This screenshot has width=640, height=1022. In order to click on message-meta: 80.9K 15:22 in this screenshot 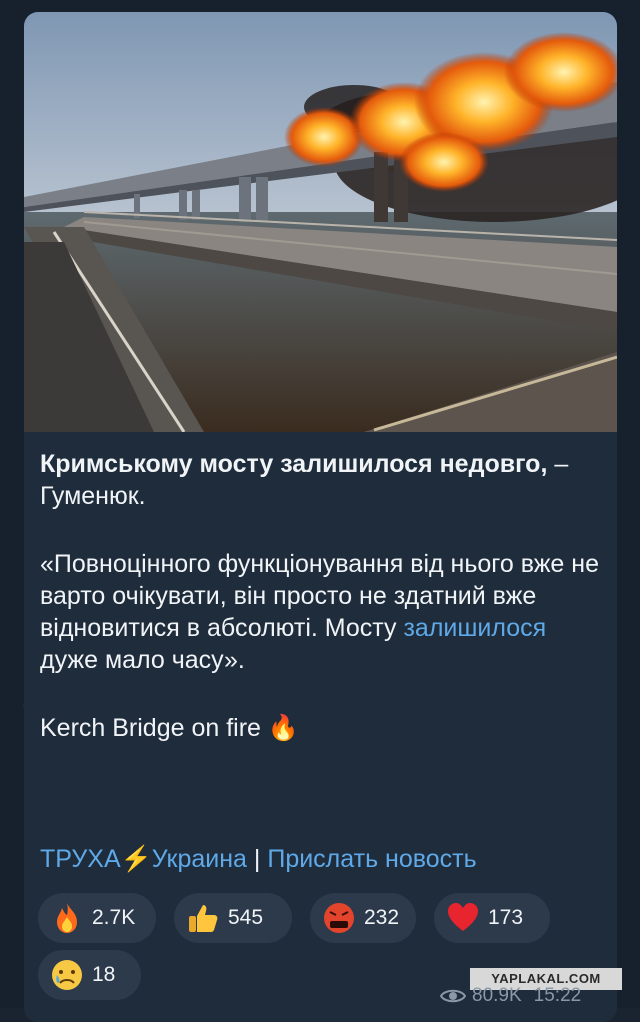, I will do `click(510, 996)`.